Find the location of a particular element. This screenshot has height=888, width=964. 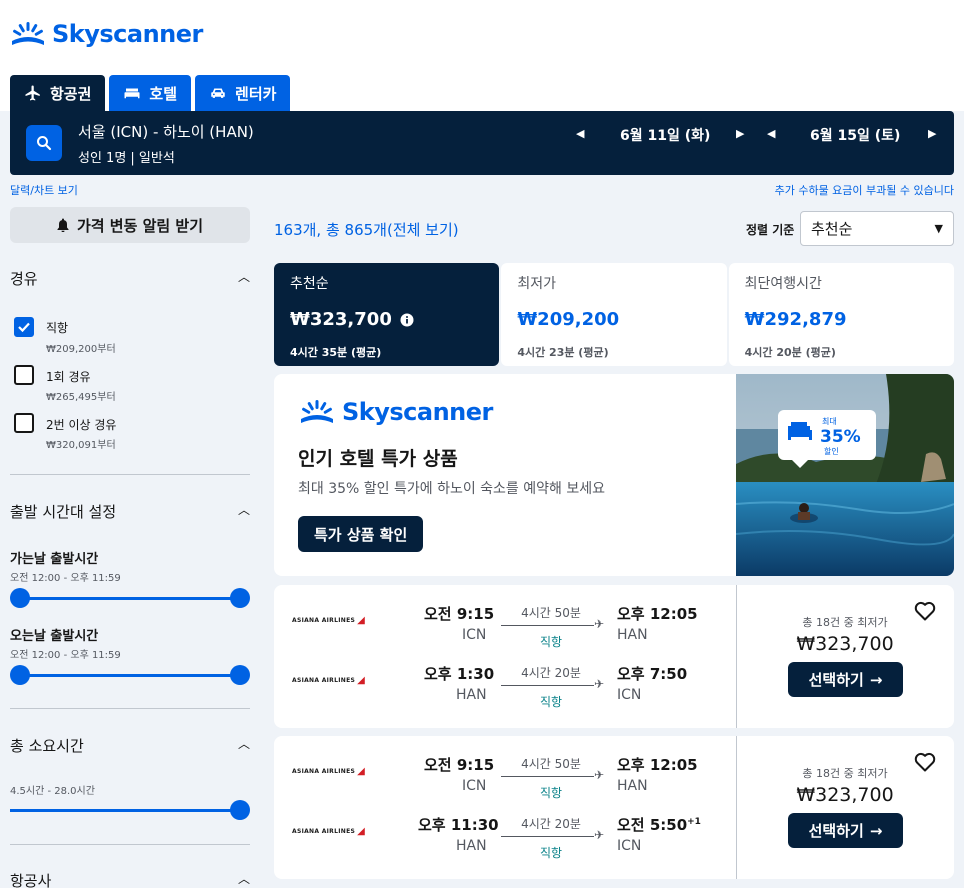

departure-time: 오후 11:30 is located at coordinates (458, 825).